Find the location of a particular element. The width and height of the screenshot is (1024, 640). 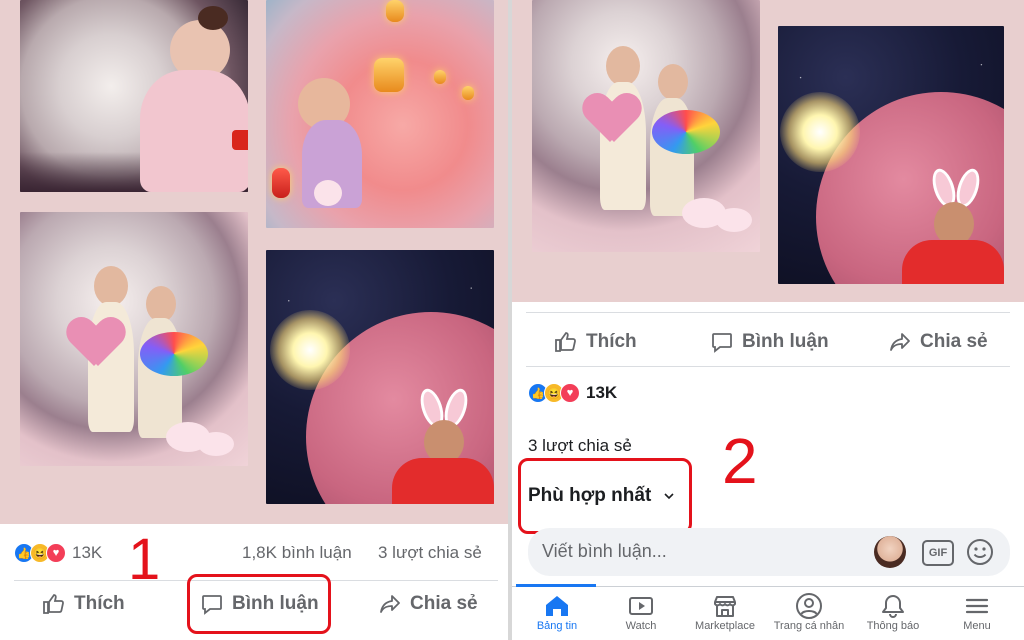

highlight-box-comment is located at coordinates (259, 604).